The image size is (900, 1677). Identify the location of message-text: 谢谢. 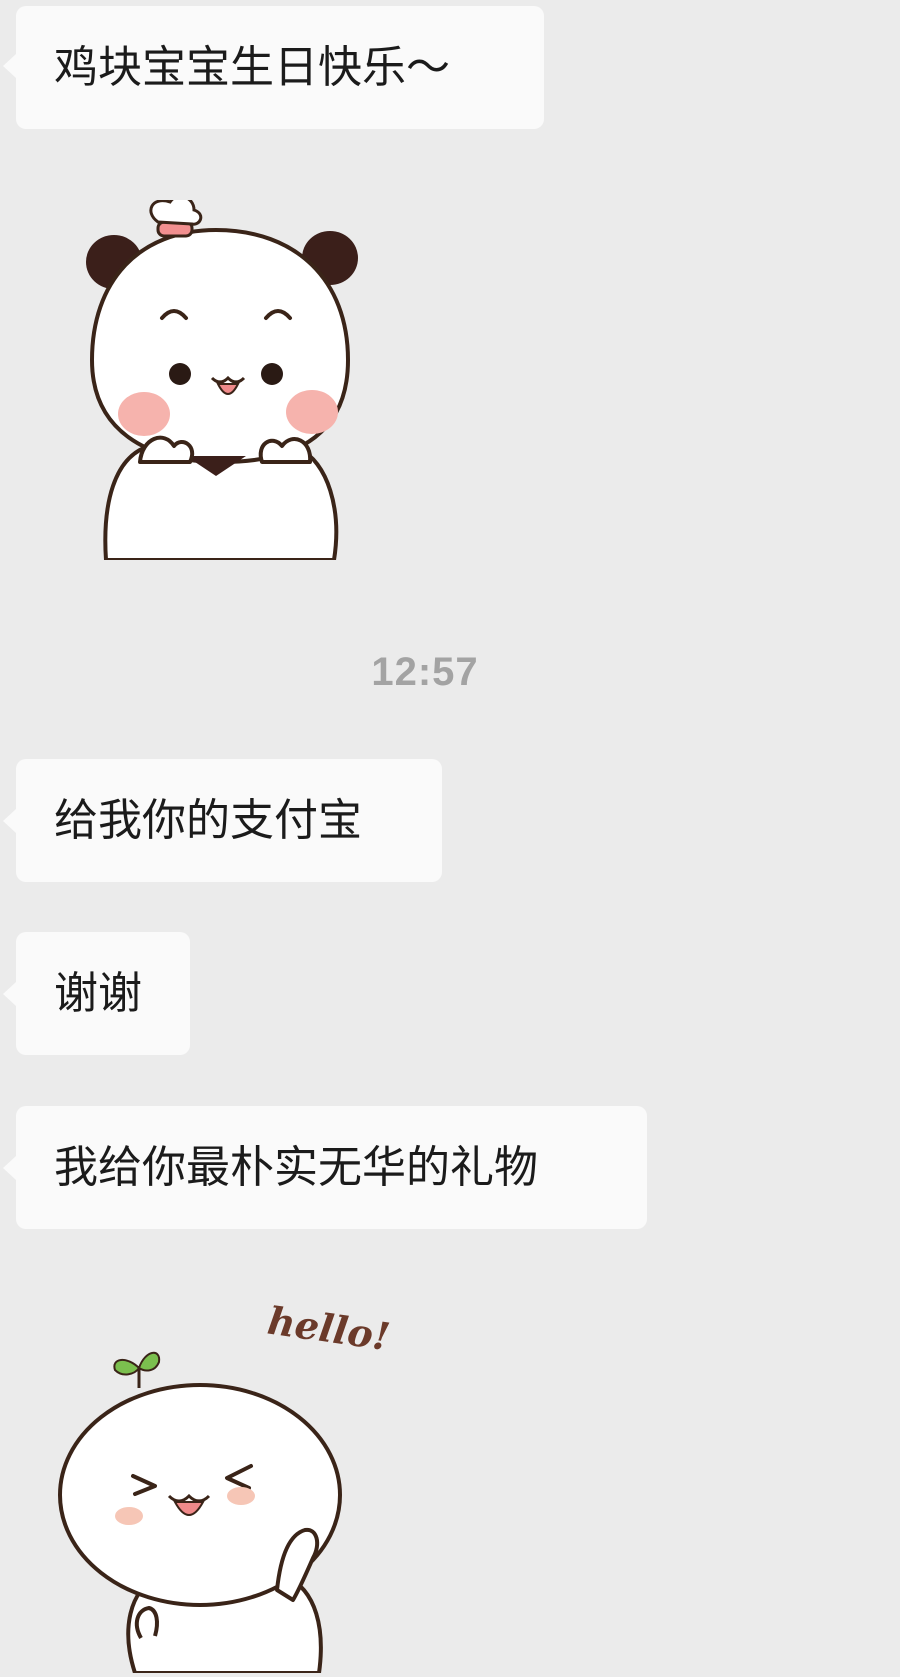
(98, 993).